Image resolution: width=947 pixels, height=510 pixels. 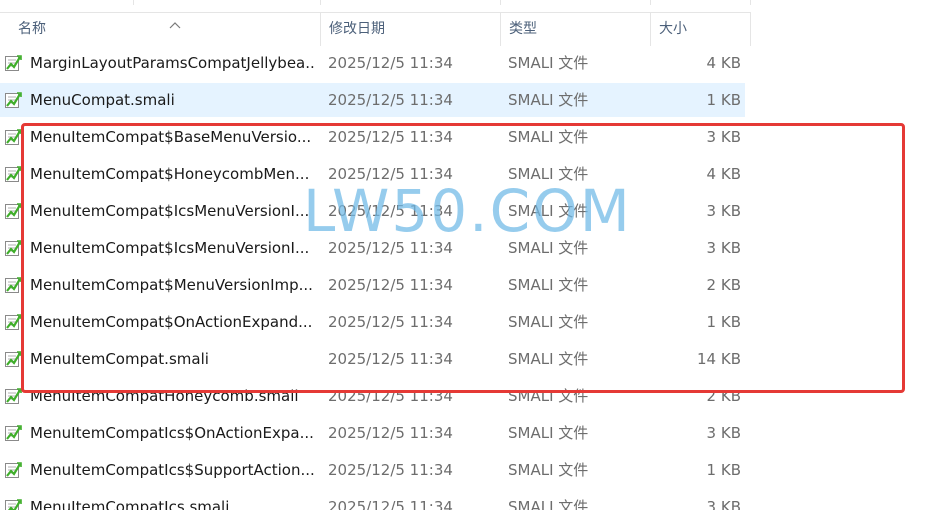 I want to click on sort-up-arrow-icon, so click(x=175, y=25).